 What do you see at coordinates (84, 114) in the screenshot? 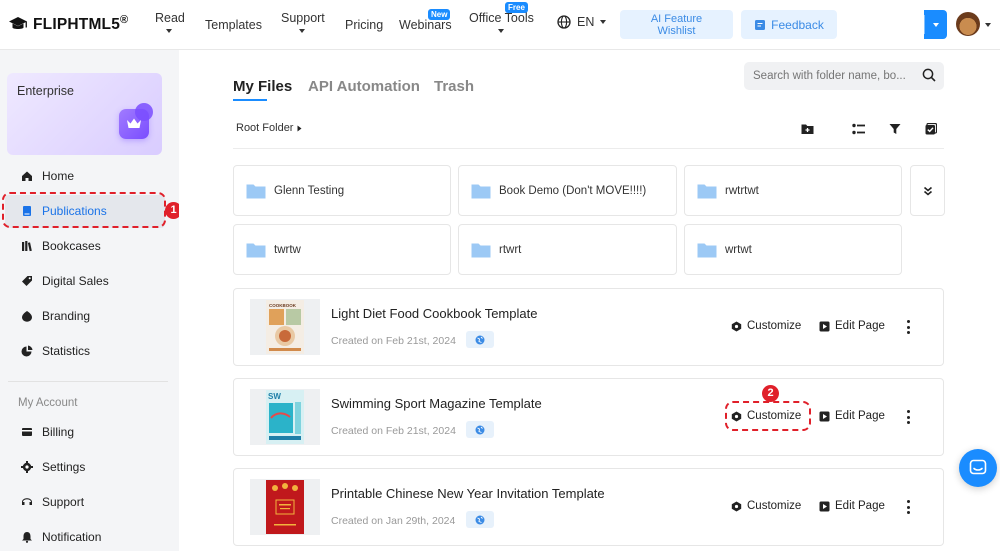
I see `enterprise-plan-card: Enterprise` at bounding box center [84, 114].